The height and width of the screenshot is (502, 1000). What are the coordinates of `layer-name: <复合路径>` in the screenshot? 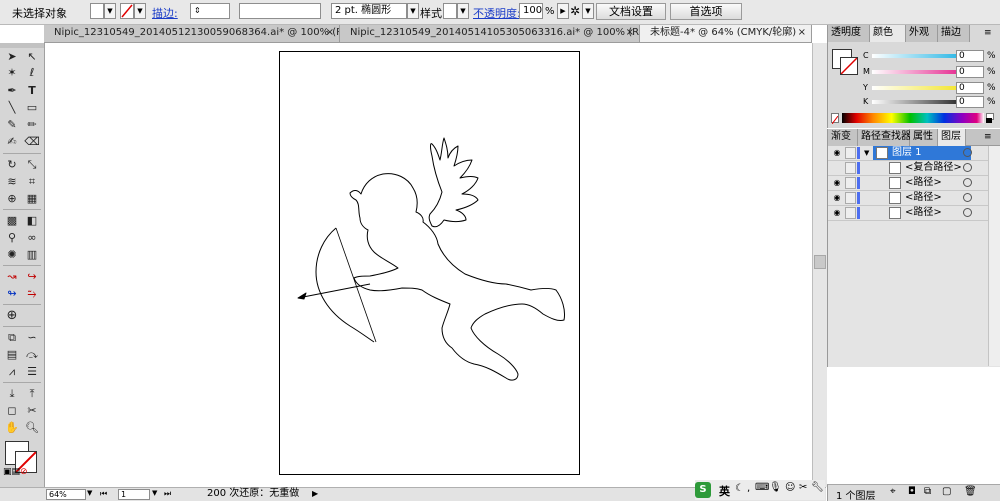 It's located at (933, 168).